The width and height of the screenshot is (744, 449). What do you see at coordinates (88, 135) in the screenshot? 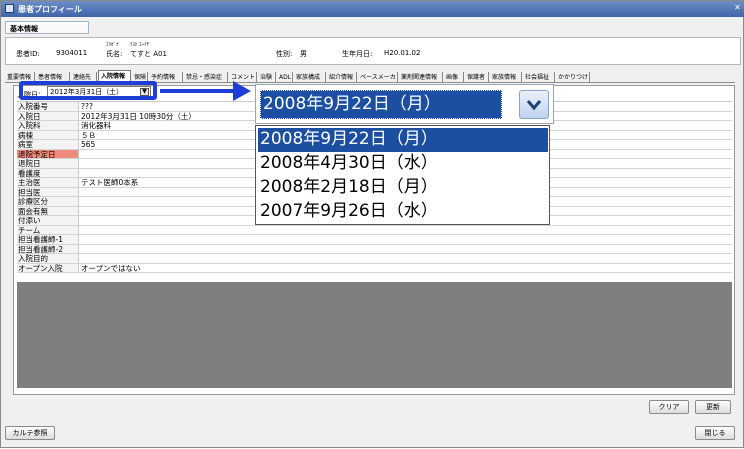
I see `row-value: ５Ｂ` at bounding box center [88, 135].